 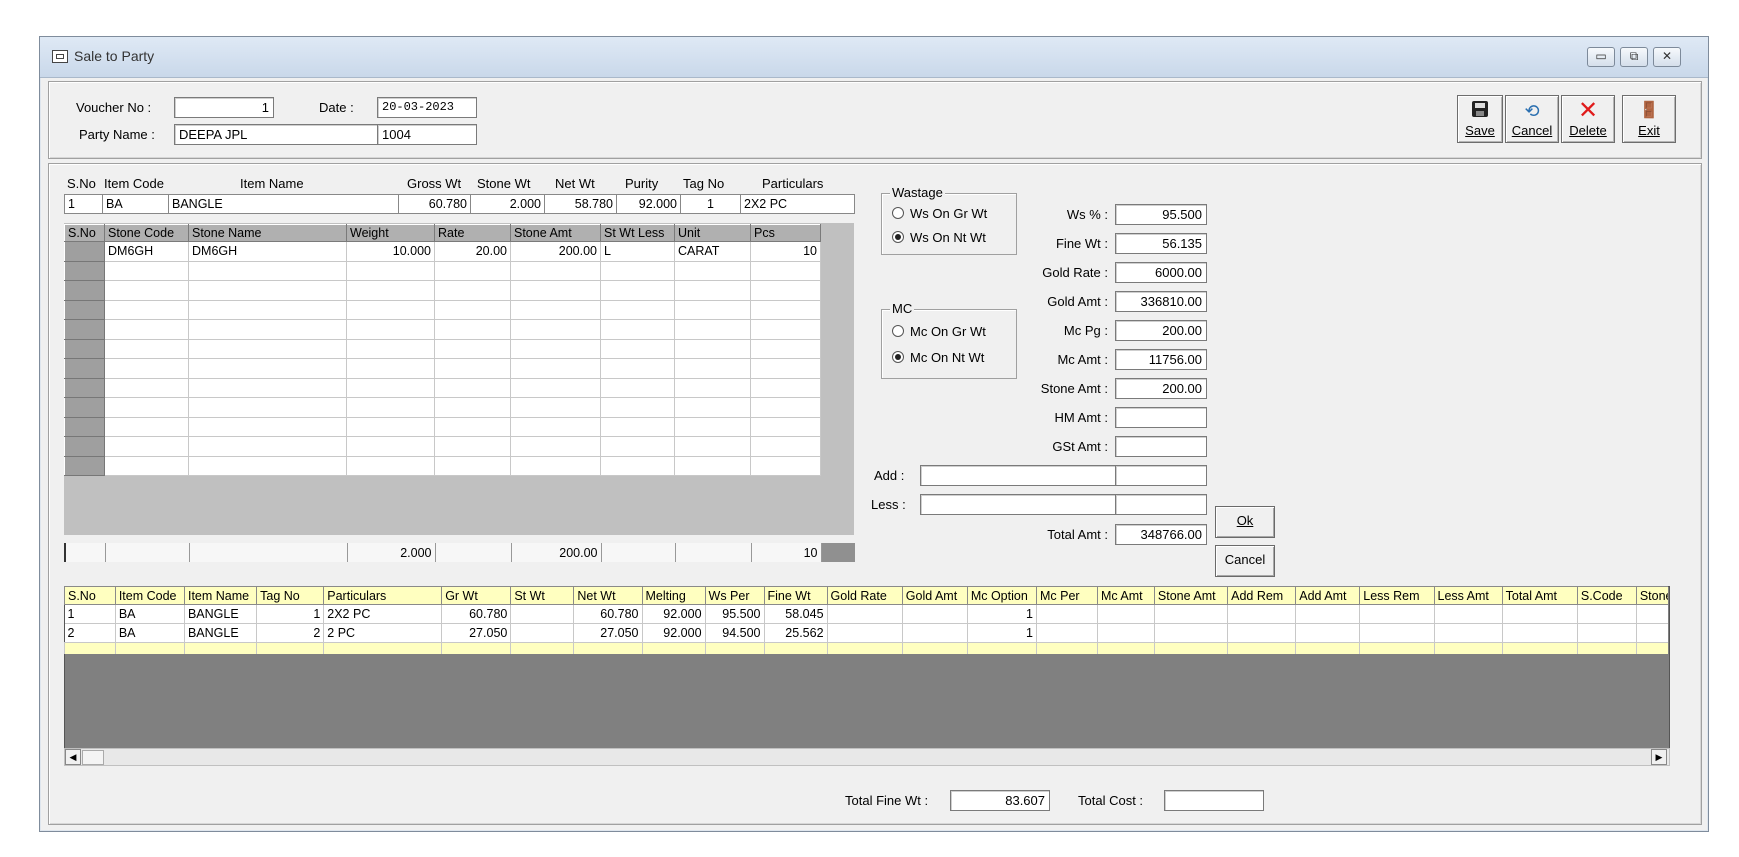 I want to click on col-header: Tag No, so click(x=290, y=595).